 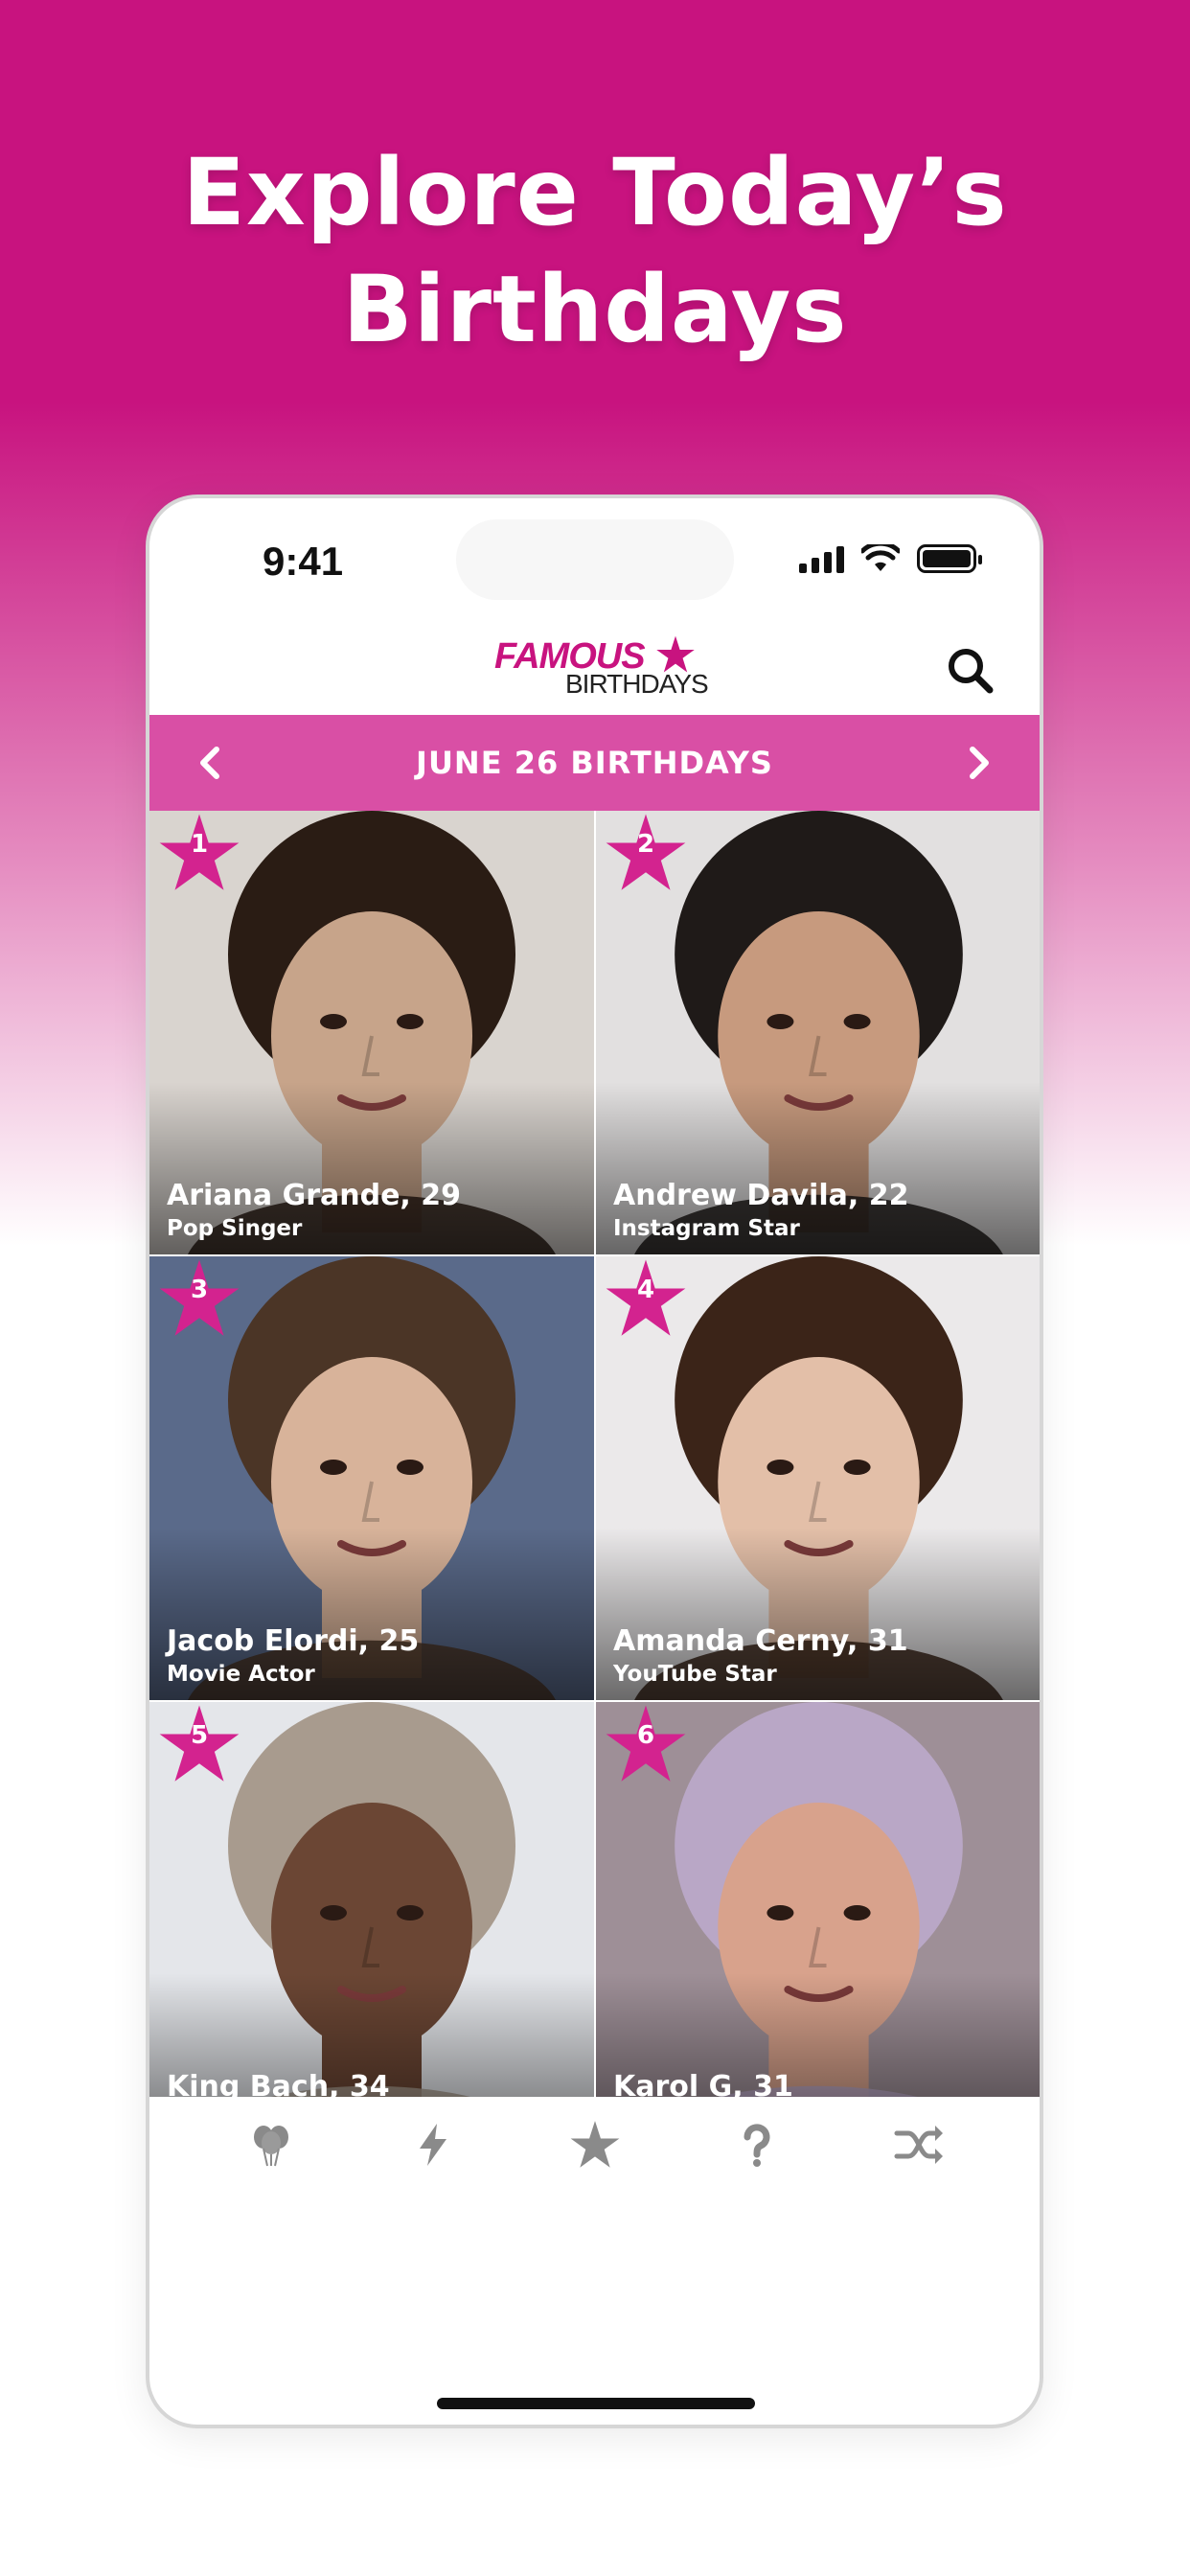 I want to click on tab-birthdays, so click(x=271, y=2145).